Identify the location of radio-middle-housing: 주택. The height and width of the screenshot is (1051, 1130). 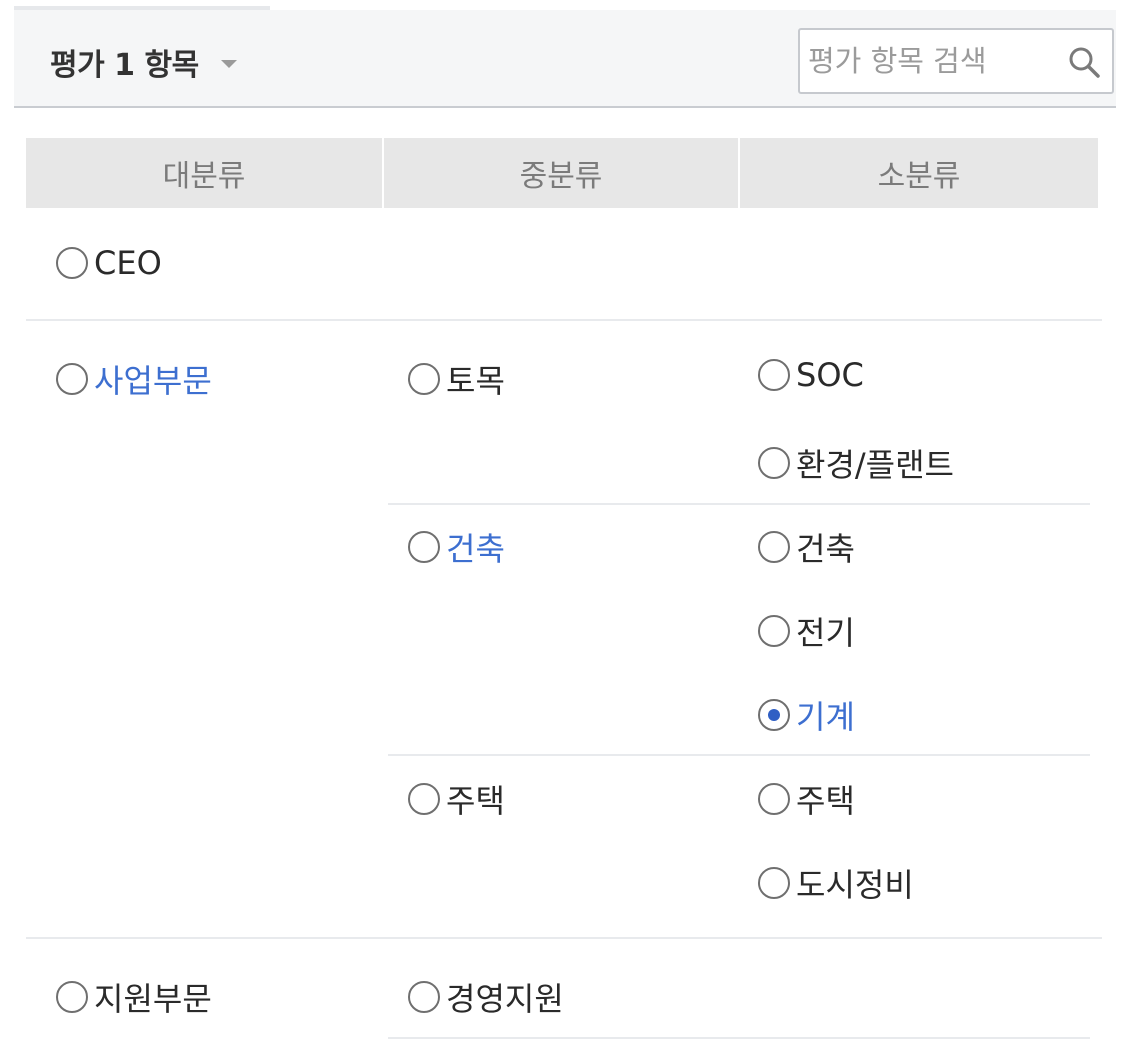
(456, 799).